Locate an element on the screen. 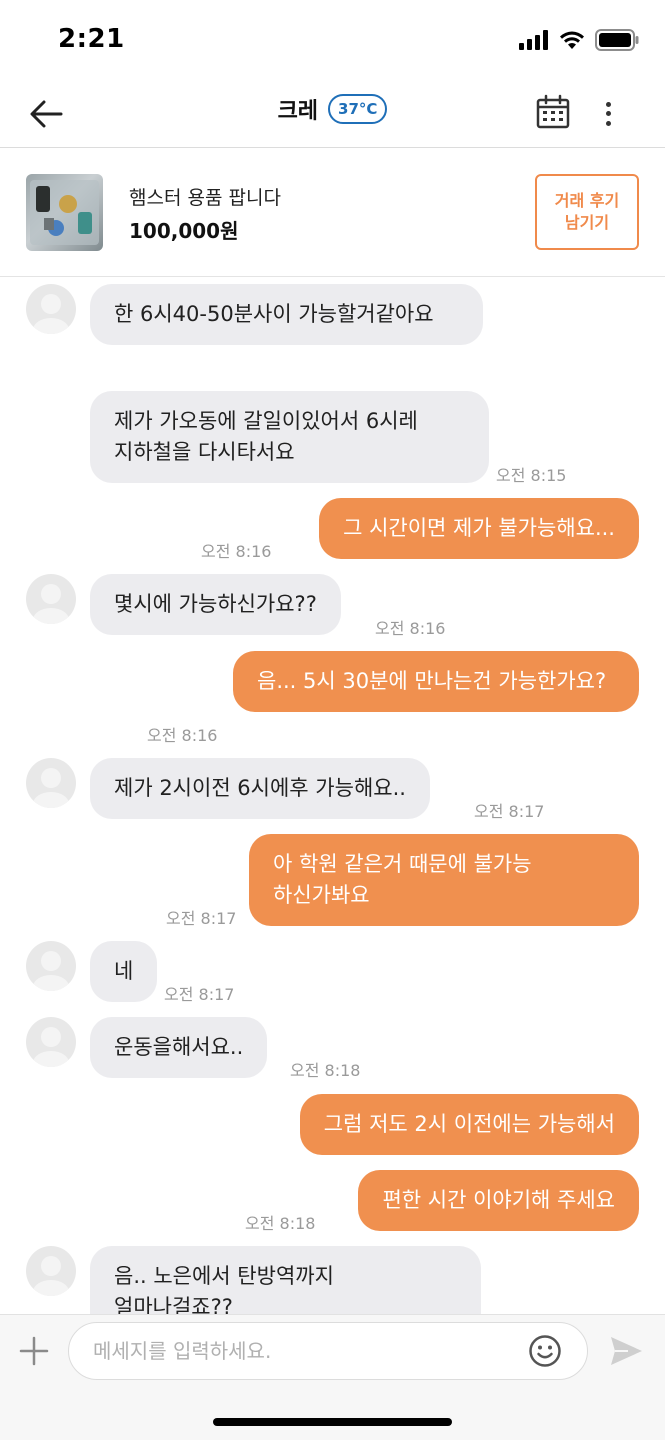 Image resolution: width=665 pixels, height=1440 pixels. message-input is located at coordinates (328, 1351).